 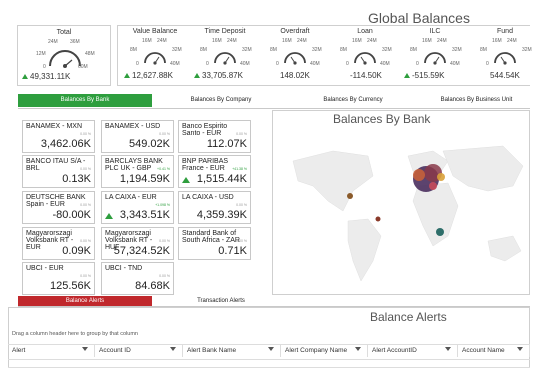 What do you see at coordinates (144, 179) in the screenshot?
I see `bank-card-value: 1,194.59K` at bounding box center [144, 179].